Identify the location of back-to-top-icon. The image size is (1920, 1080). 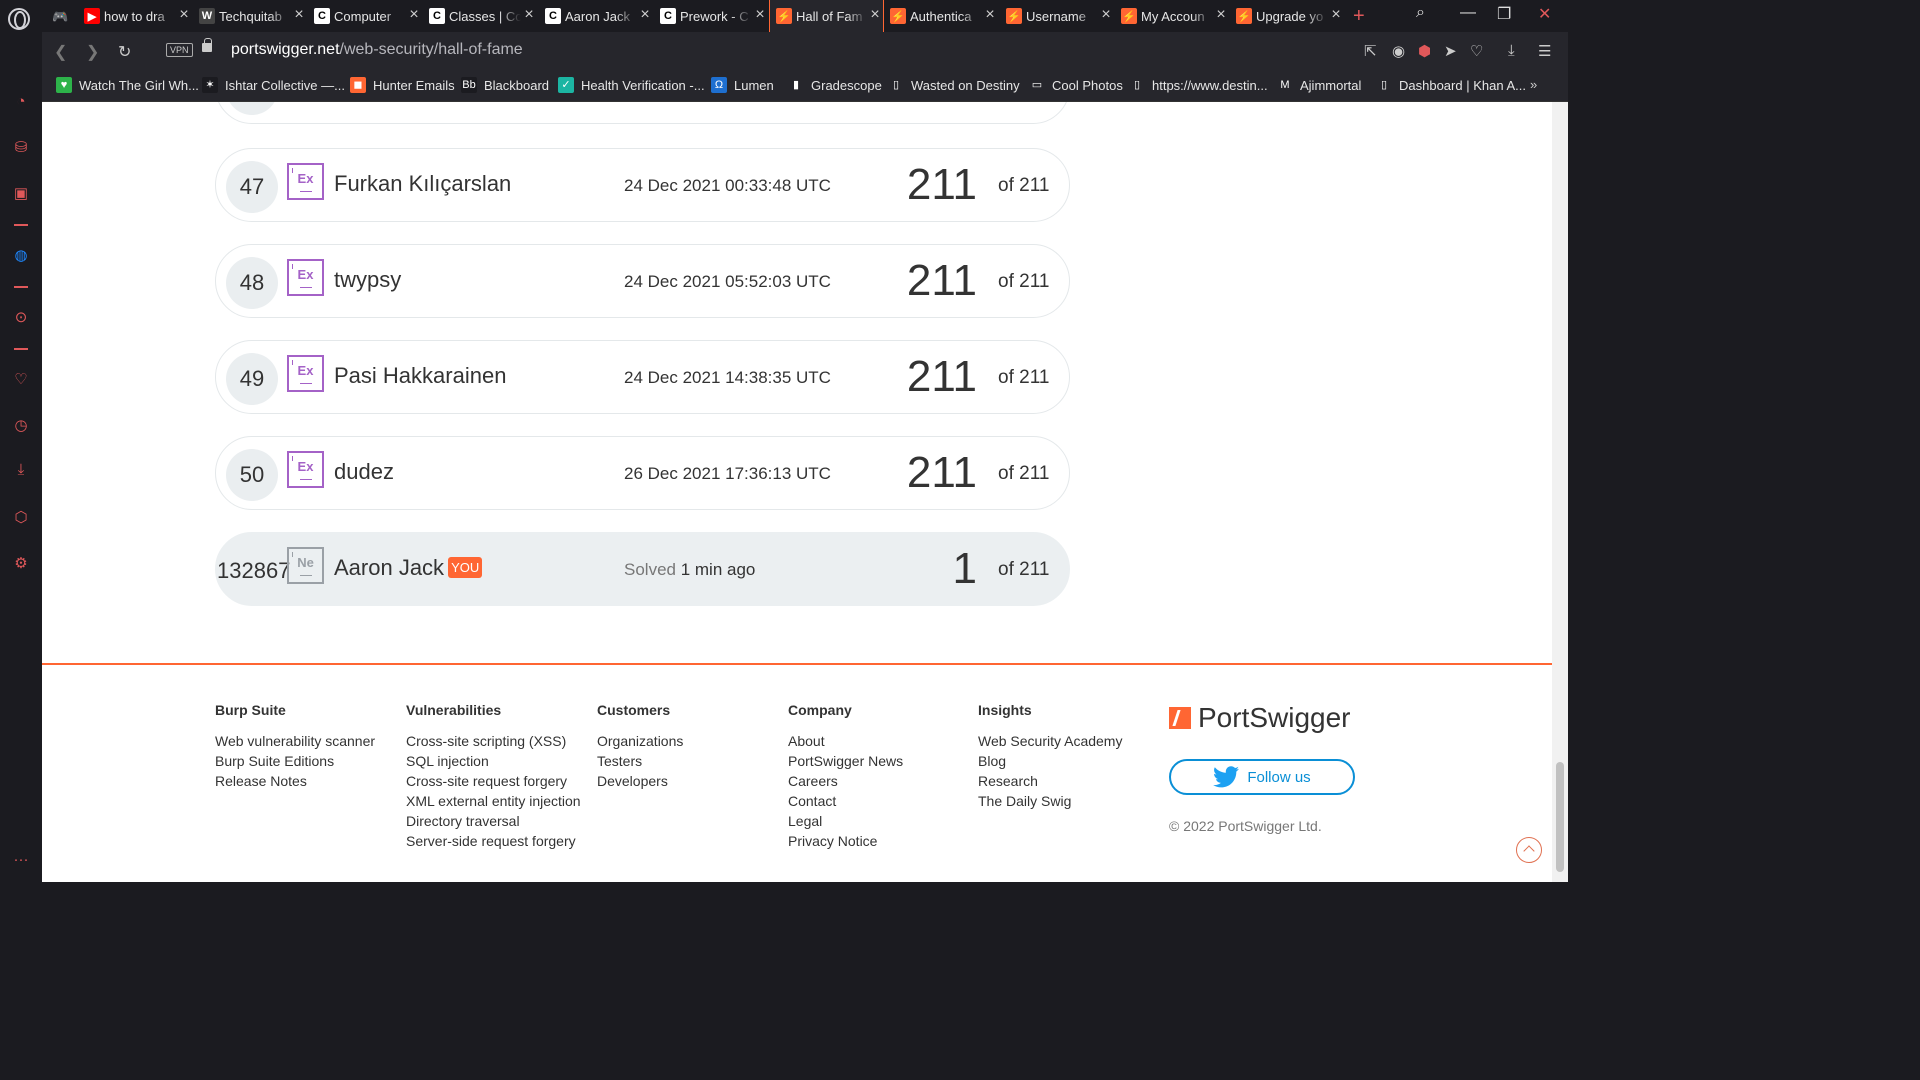
(1529, 850).